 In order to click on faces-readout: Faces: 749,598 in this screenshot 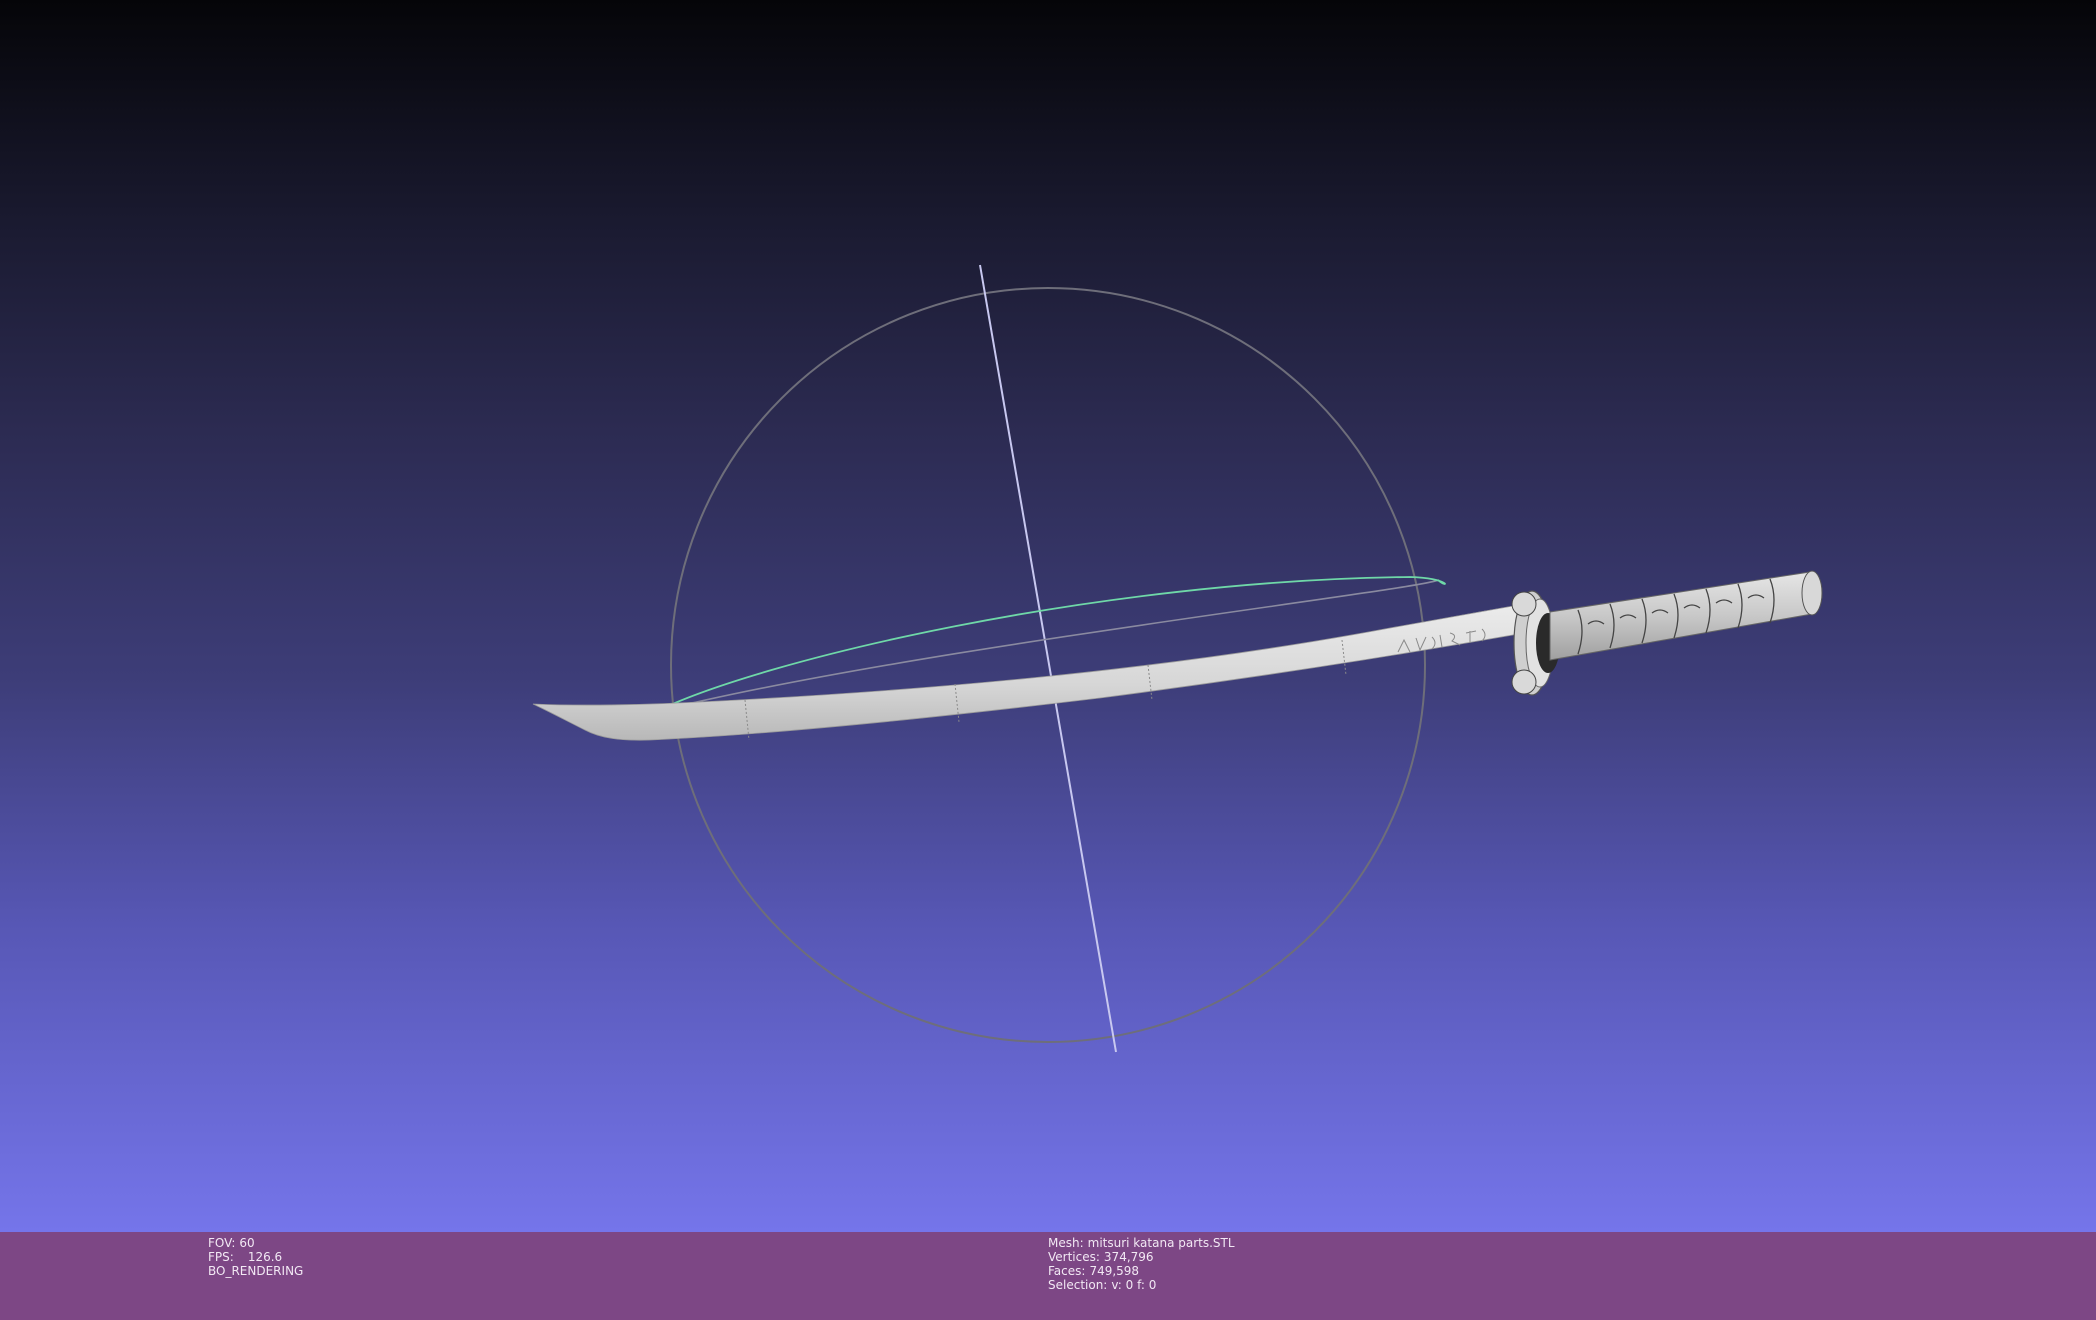, I will do `click(1141, 1271)`.